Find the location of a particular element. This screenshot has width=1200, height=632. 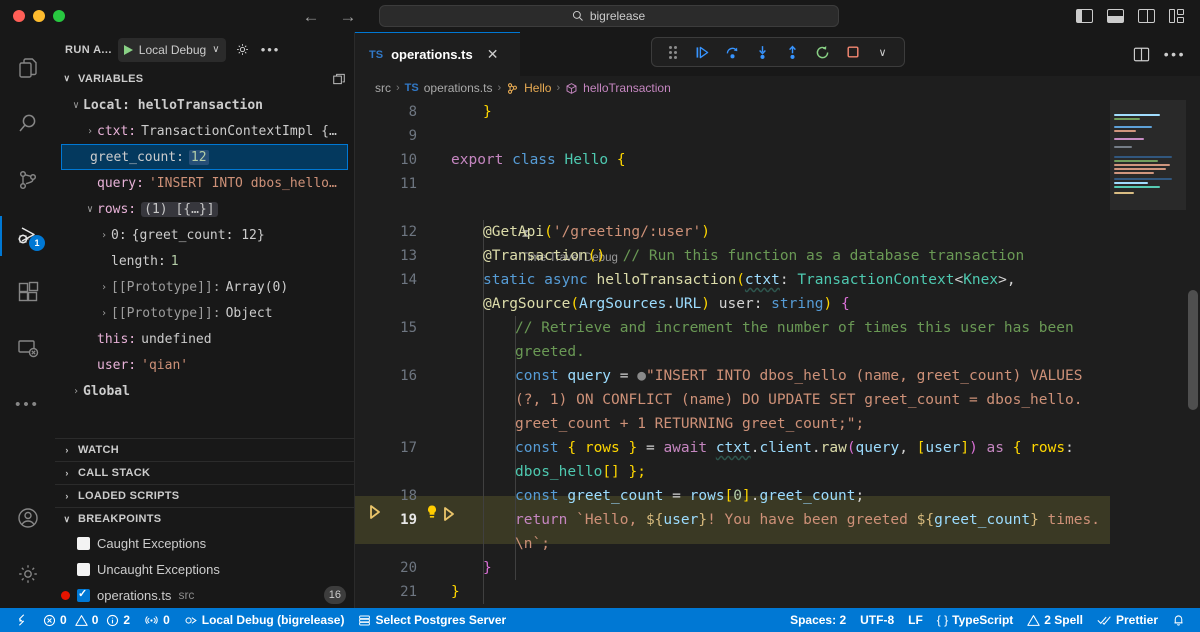

toggle-secondary-sidebar-icon is located at coordinates (1146, 16).